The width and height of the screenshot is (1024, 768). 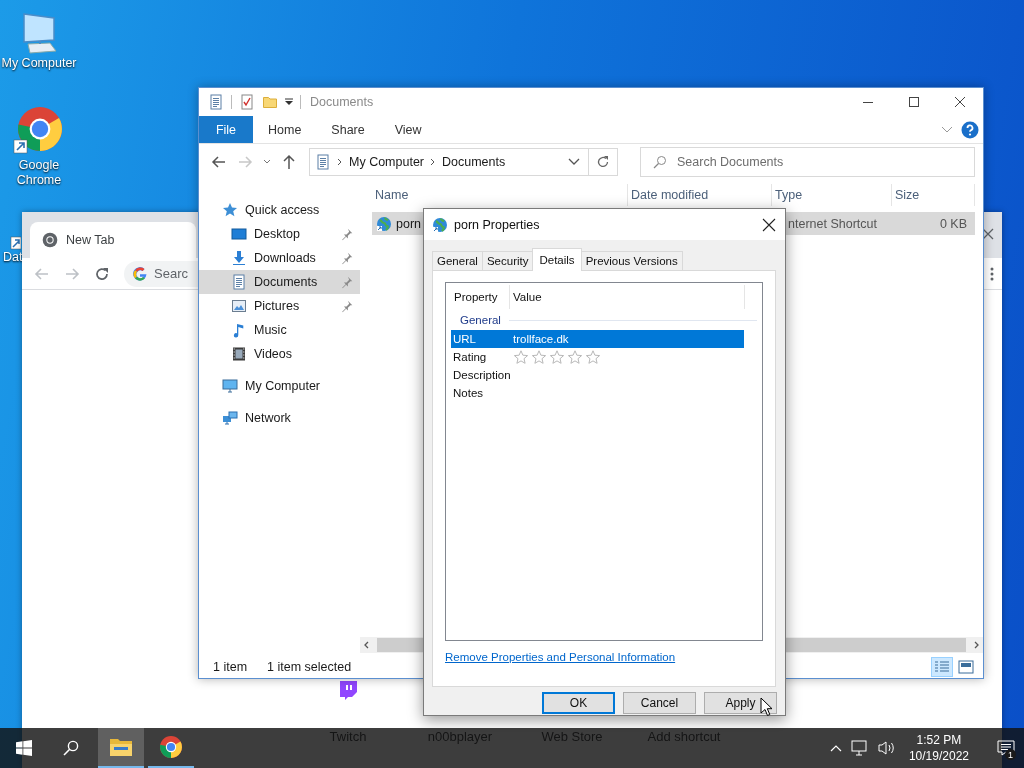 I want to click on checklist-icon, so click(x=247, y=102).